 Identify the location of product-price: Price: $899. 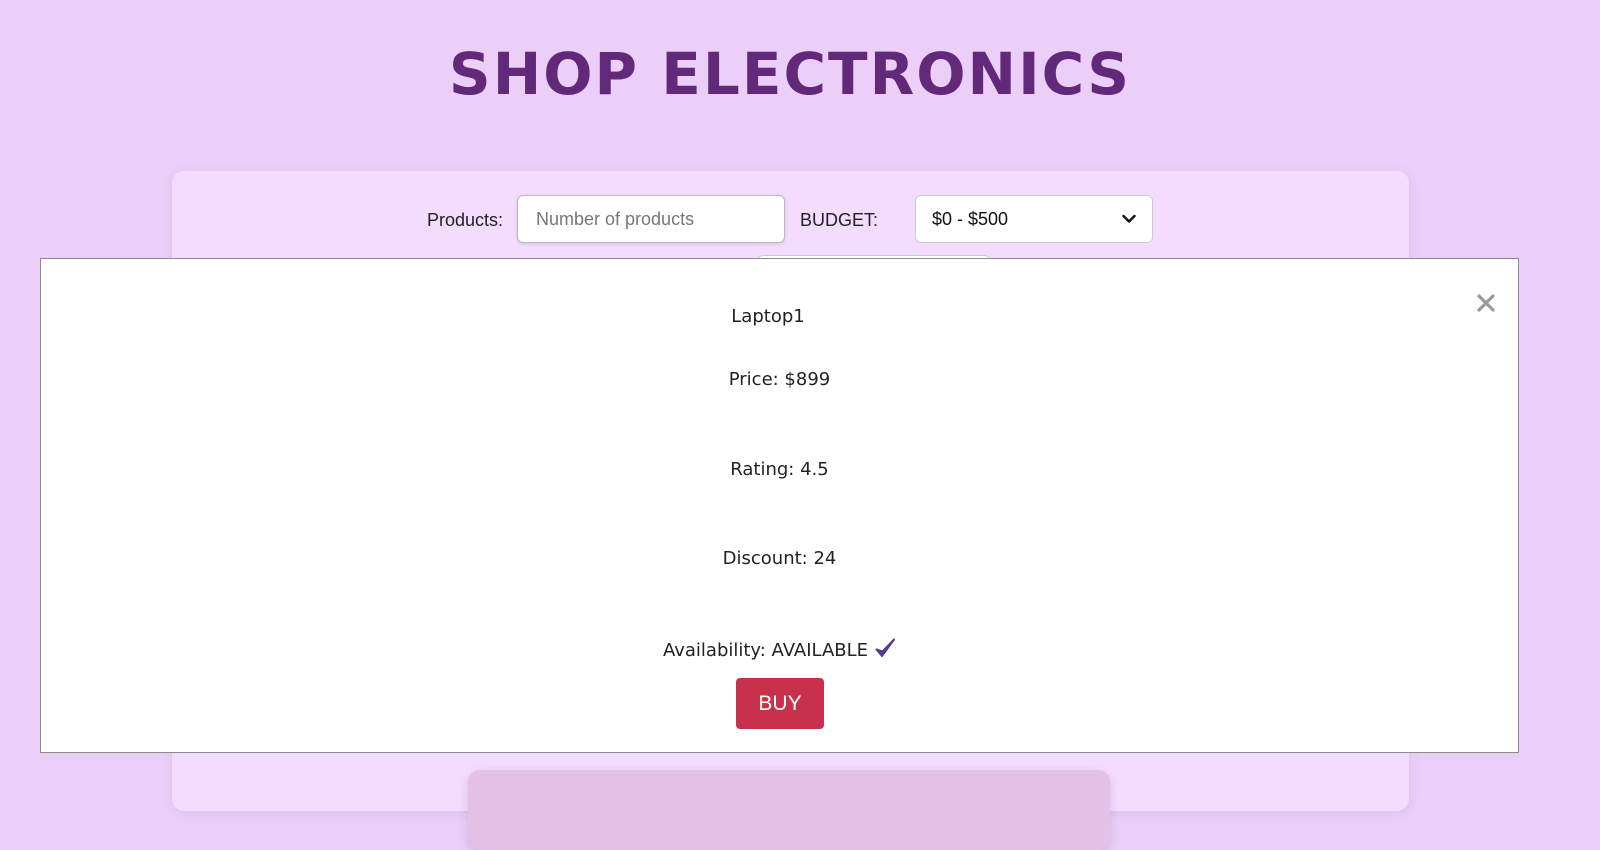
(779, 379).